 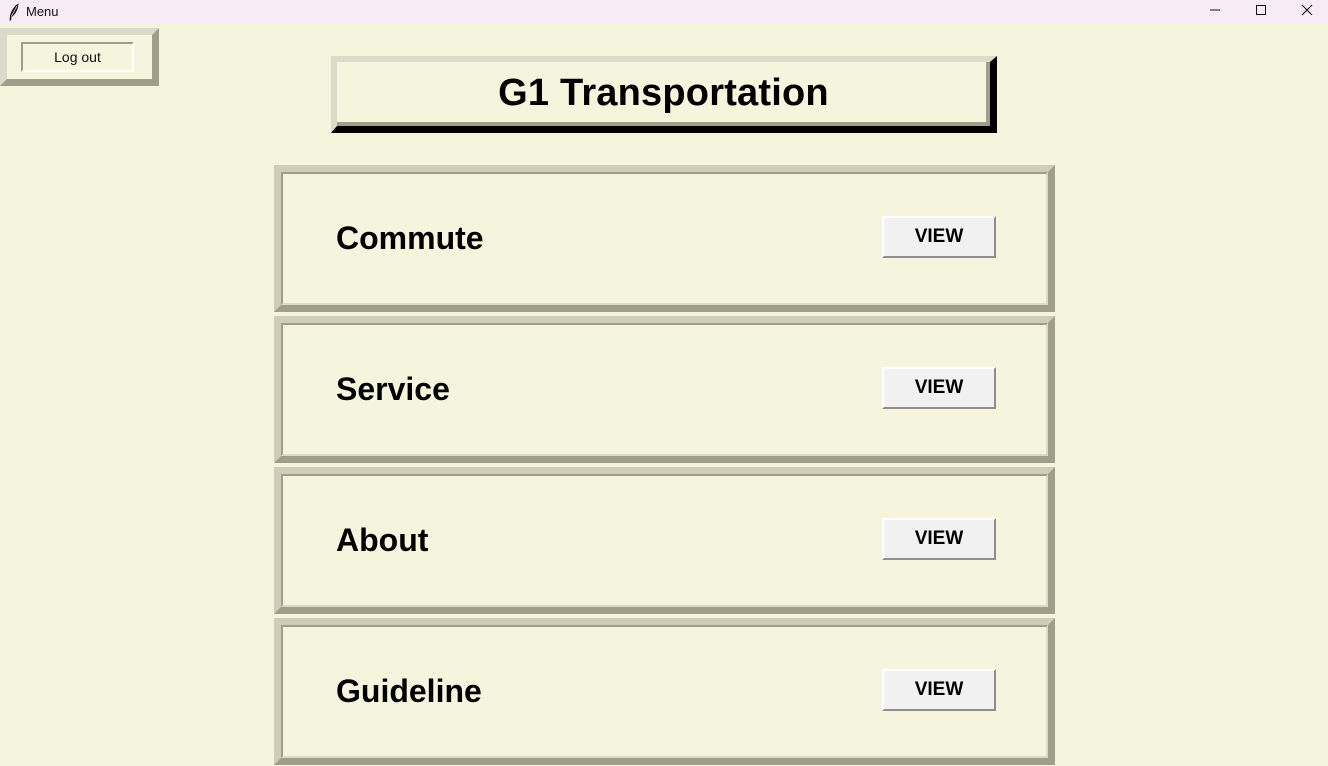 I want to click on maximize-button, so click(x=1261, y=12).